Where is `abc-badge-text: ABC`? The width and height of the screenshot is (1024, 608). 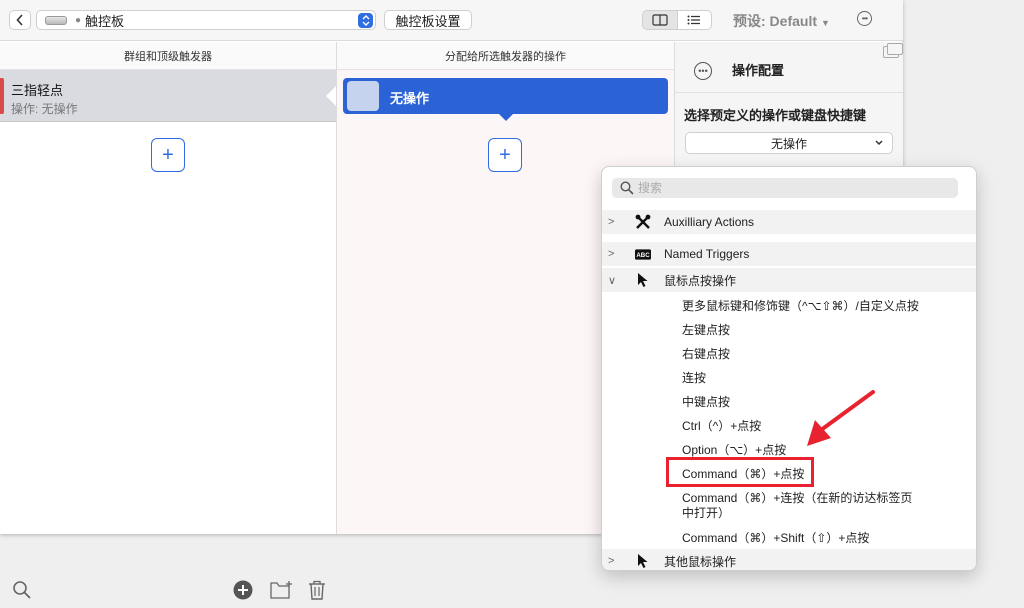 abc-badge-text: ABC is located at coordinates (643, 254).